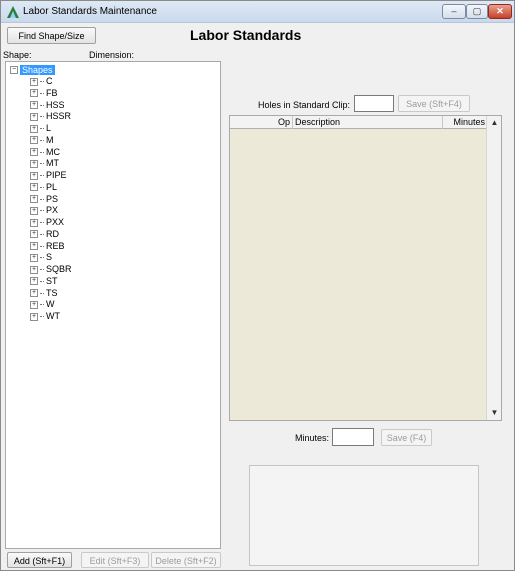  I want to click on tree-item: + PIPE, so click(48, 175).